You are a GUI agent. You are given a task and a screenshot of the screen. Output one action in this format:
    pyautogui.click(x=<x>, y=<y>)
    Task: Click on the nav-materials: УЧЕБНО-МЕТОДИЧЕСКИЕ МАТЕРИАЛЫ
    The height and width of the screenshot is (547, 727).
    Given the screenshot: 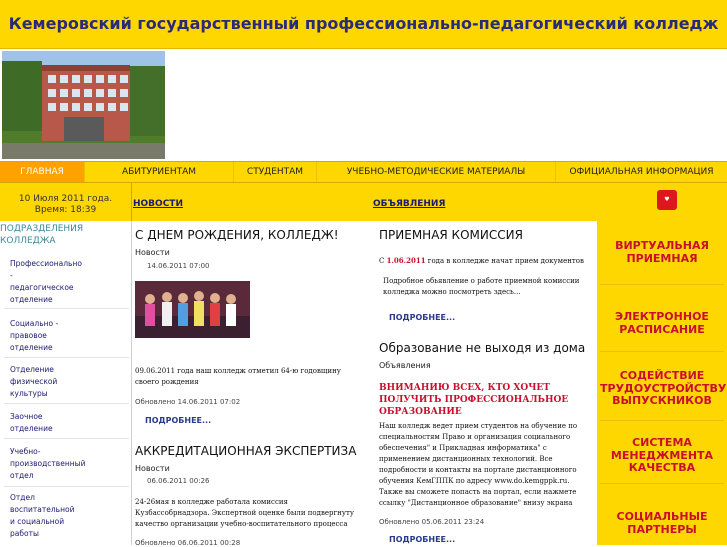 What is the action you would take?
    pyautogui.click(x=436, y=172)
    